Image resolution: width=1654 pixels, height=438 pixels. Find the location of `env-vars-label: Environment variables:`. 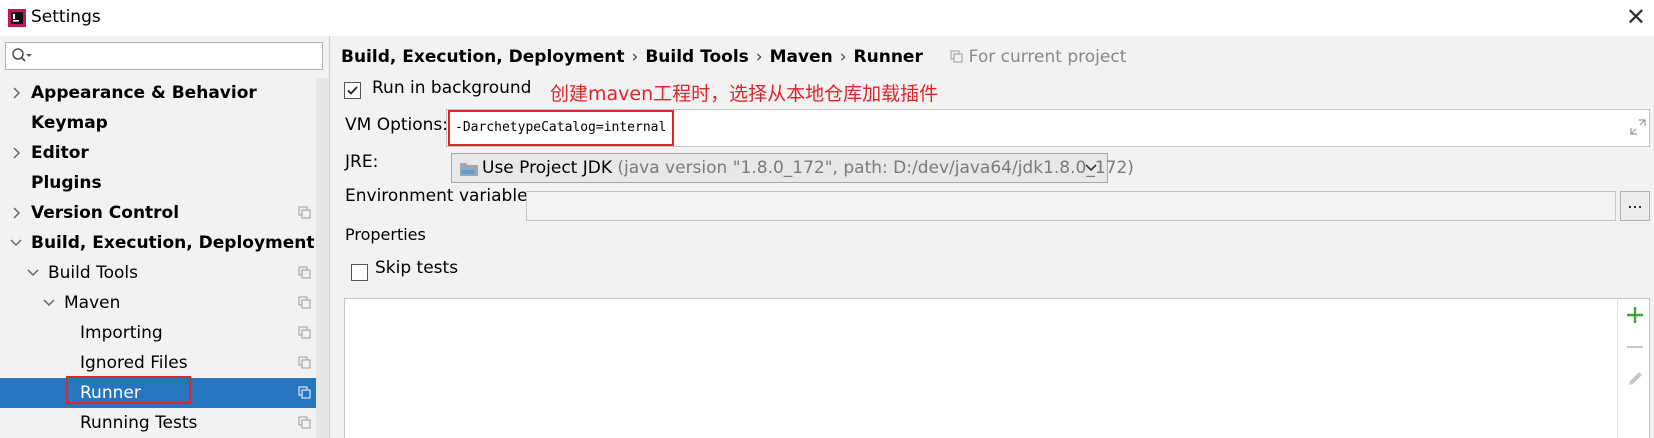

env-vars-label: Environment variables: is located at coordinates (444, 196).